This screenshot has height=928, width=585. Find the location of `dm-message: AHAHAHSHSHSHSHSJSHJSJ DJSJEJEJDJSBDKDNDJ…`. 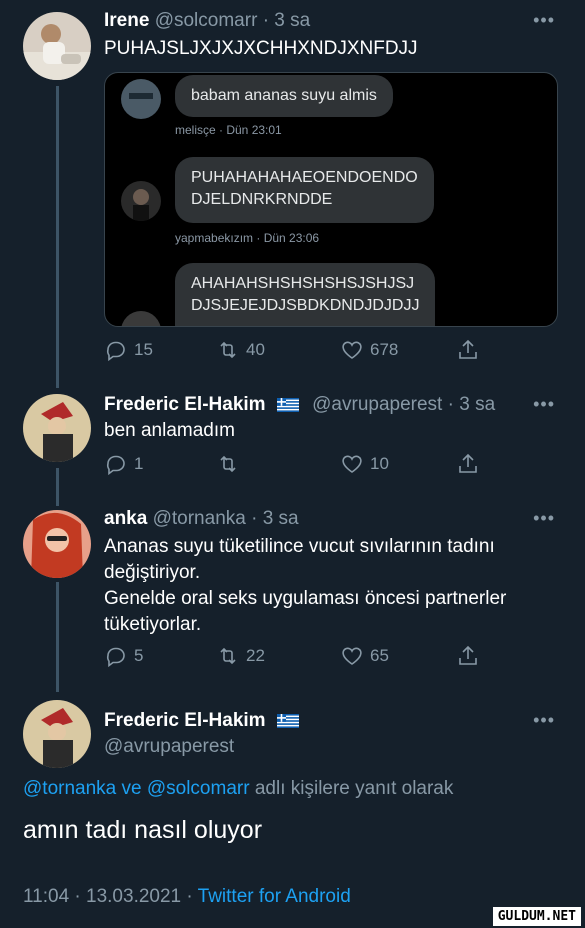

dm-message: AHAHAHSHSHSHSHSJSHJSJ DJSJEJEJDJSBDKDNDJ… is located at coordinates (305, 294).